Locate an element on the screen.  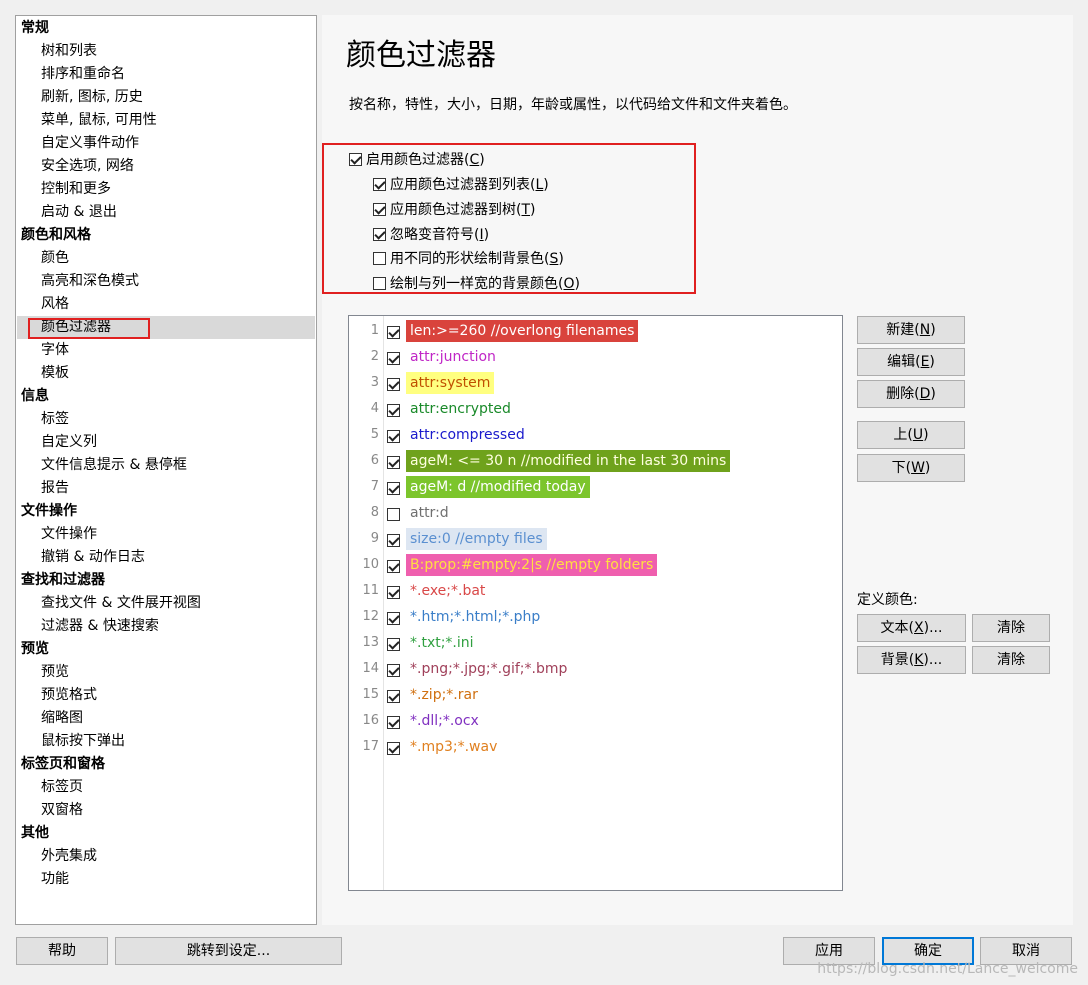
sidebar-item: 过滤器 & 快速搜索 is located at coordinates (166, 626).